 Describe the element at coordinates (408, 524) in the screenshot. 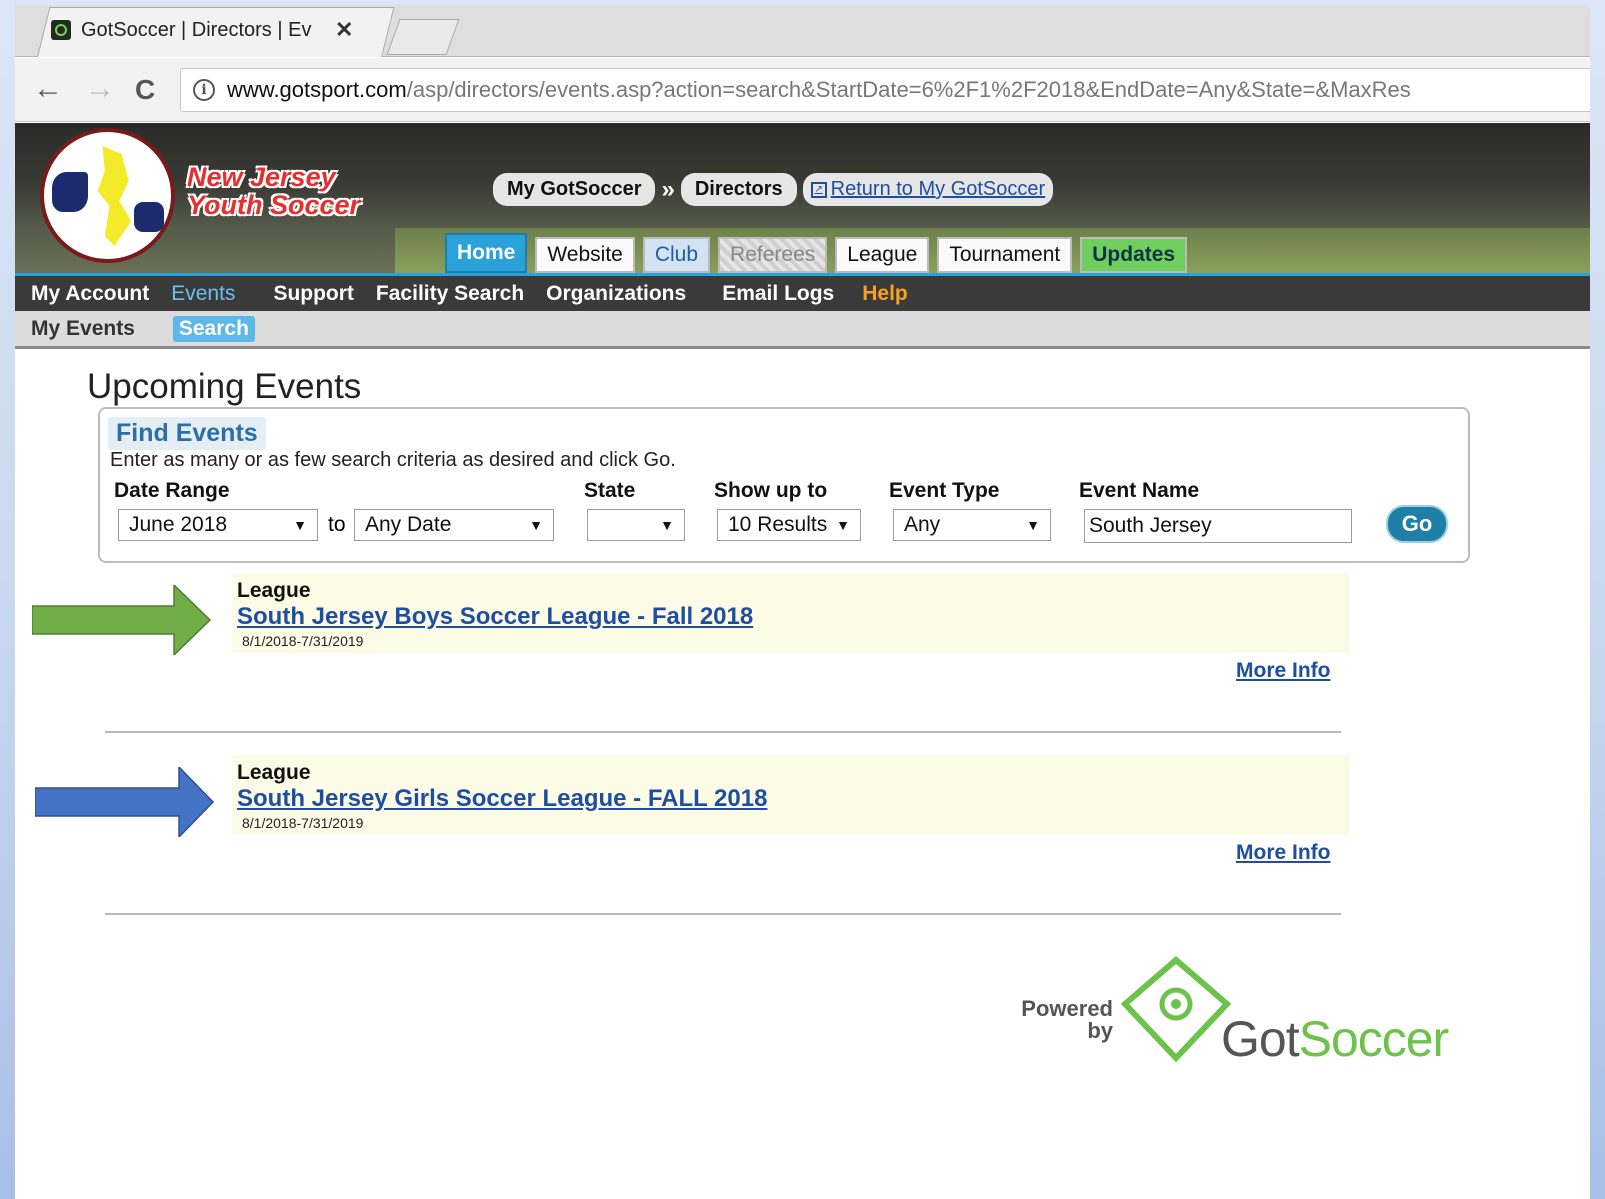

I see `end-date-value: Any Date` at that location.